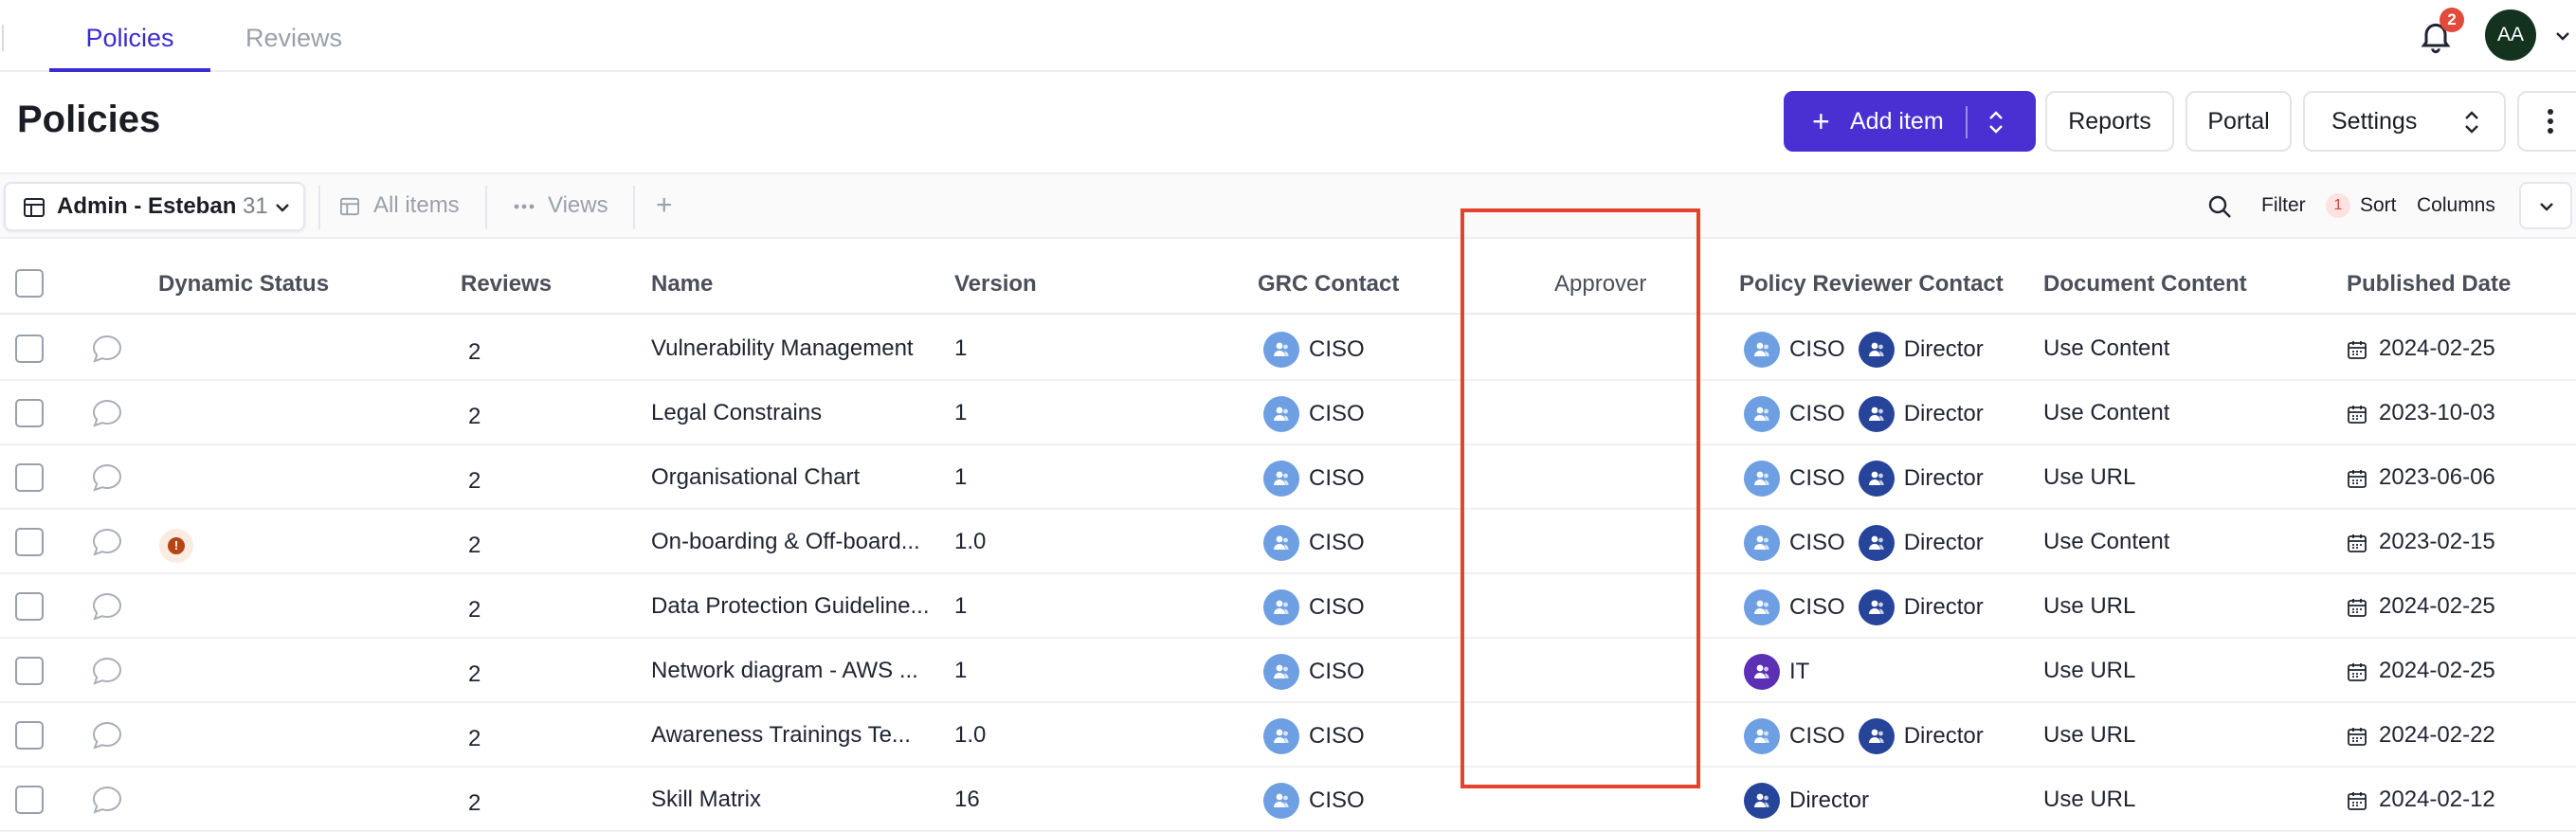  I want to click on column-header-reviews: Reviews, so click(507, 281).